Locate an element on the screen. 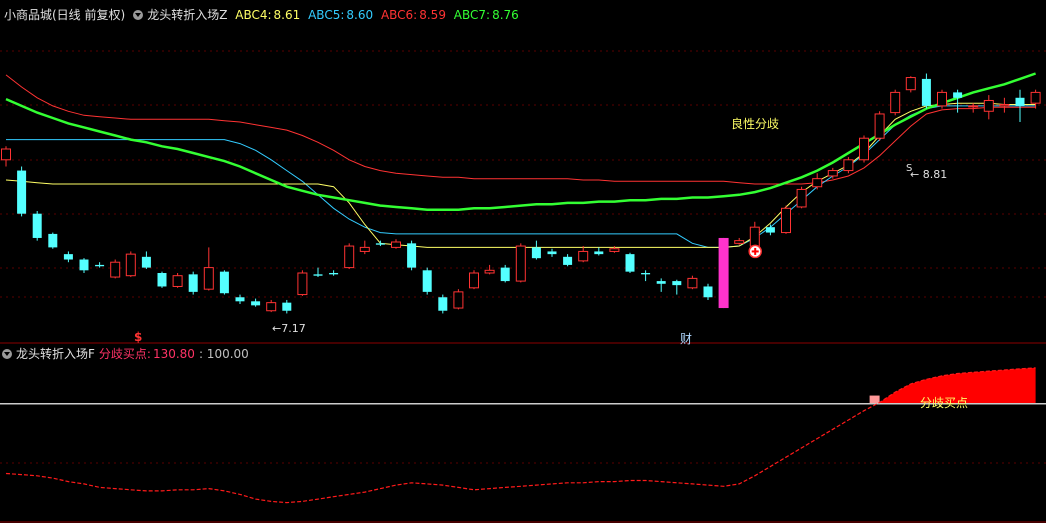 The width and height of the screenshot is (1046, 523). signal-bar is located at coordinates (723, 273).